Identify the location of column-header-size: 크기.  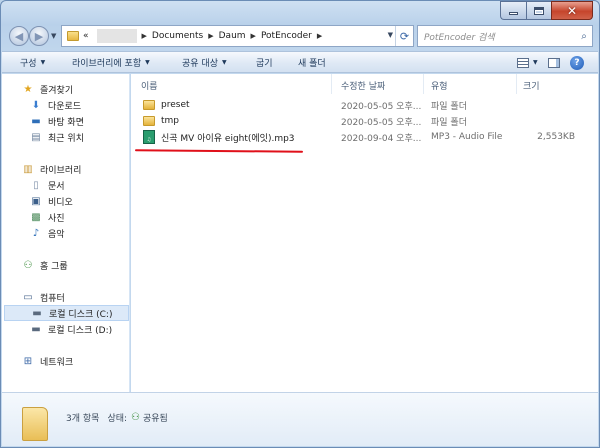
(531, 85).